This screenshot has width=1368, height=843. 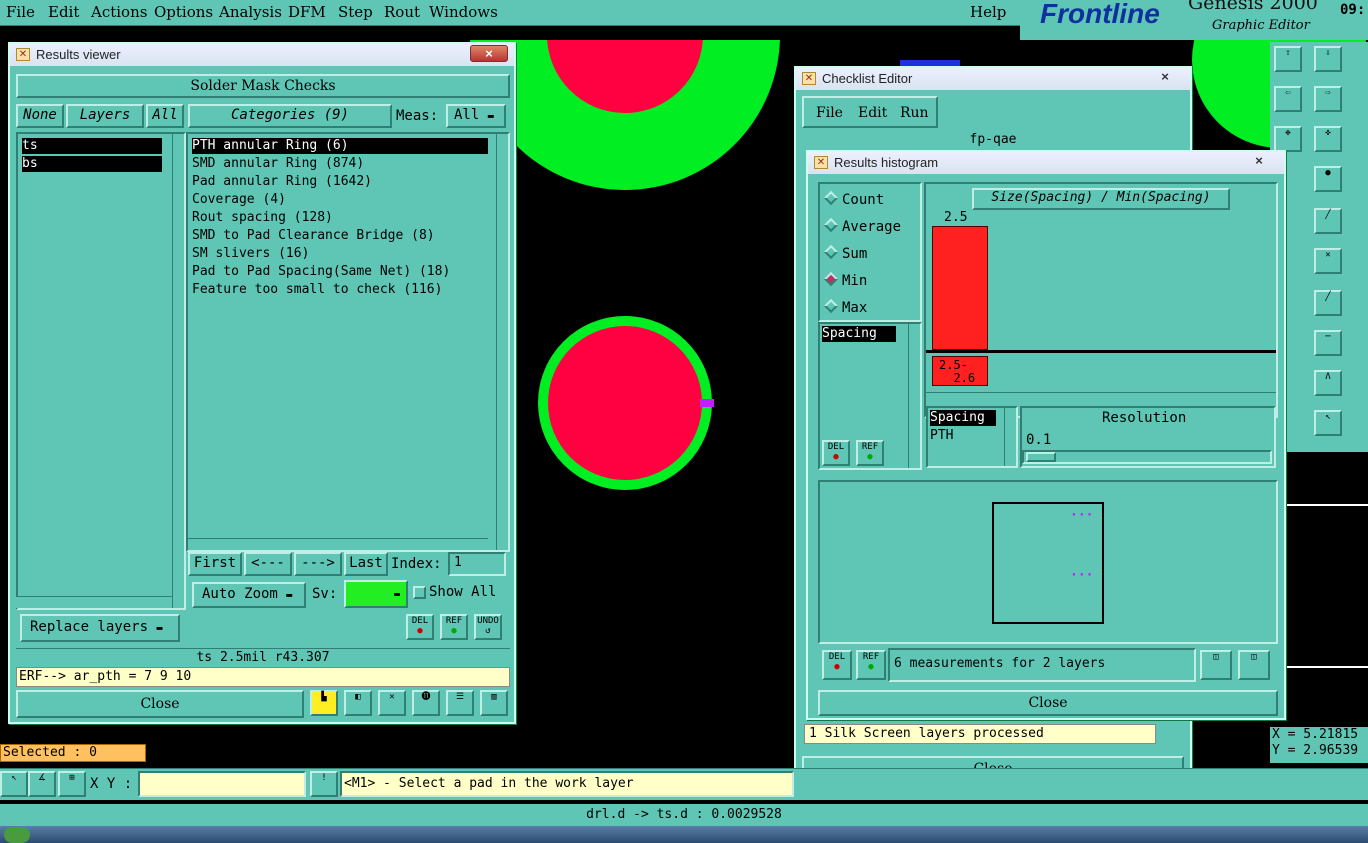 I want to click on prev-button: <---, so click(x=268, y=564).